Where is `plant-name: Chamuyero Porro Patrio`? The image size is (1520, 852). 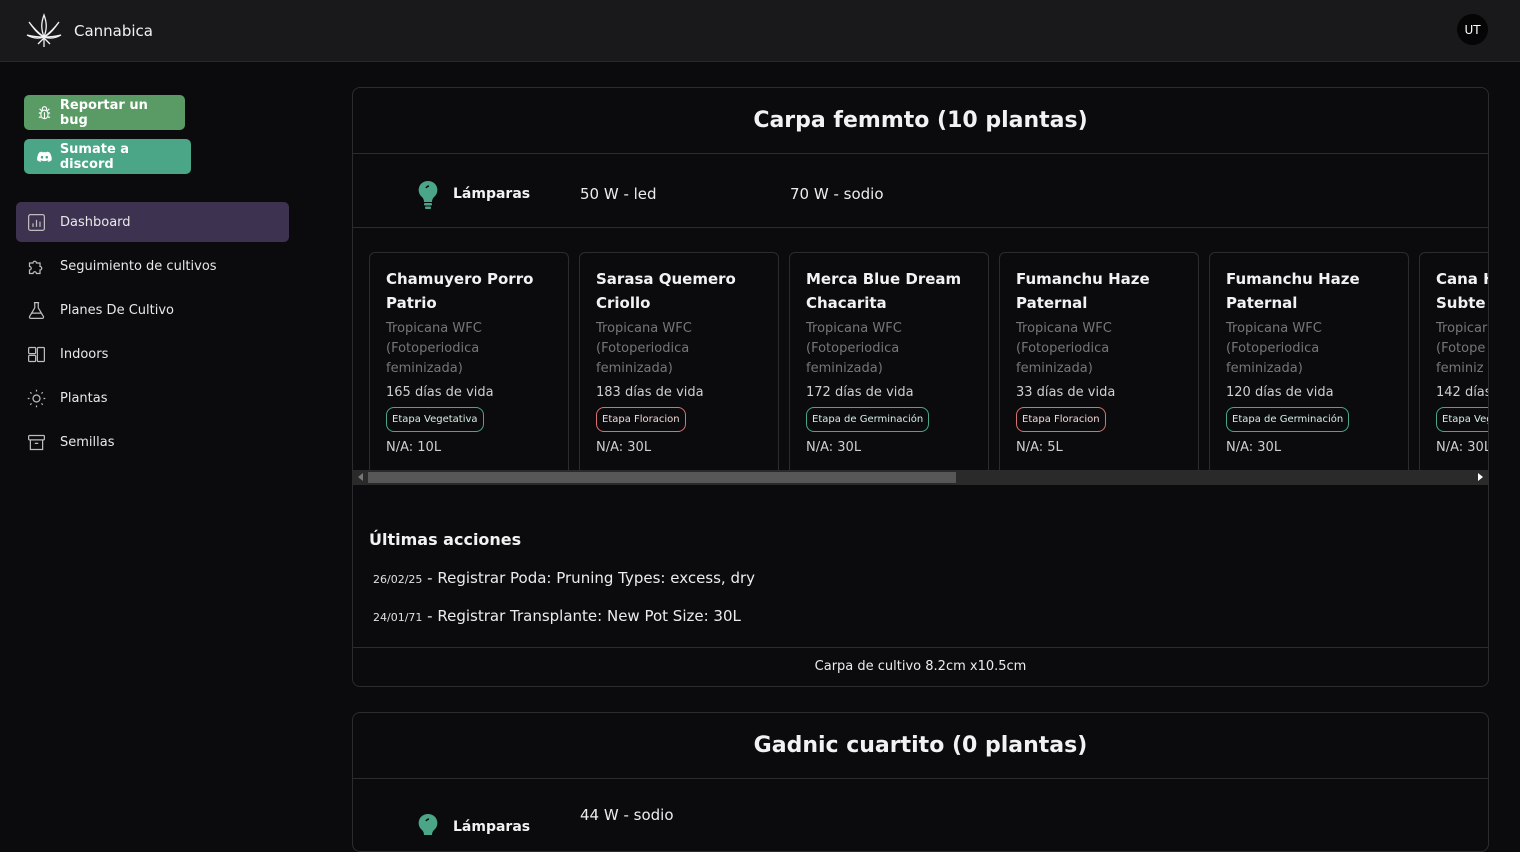 plant-name: Chamuyero Porro Patrio is located at coordinates (460, 291).